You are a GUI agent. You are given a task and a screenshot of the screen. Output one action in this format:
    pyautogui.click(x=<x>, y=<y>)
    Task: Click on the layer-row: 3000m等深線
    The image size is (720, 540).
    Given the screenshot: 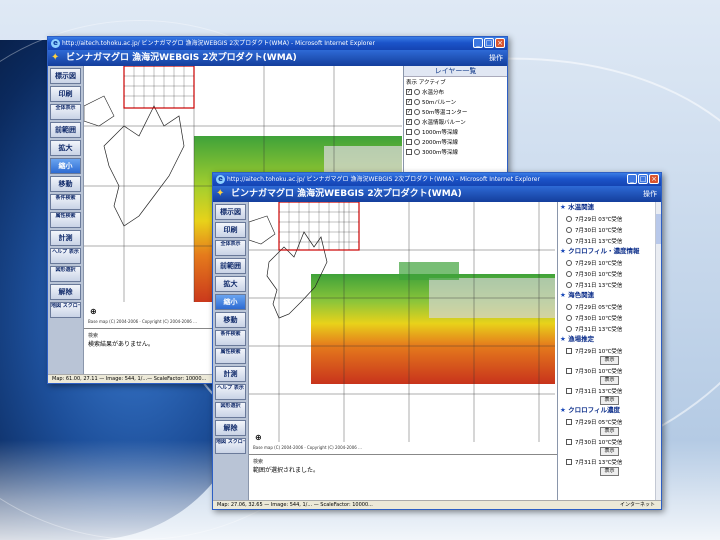 What is the action you would take?
    pyautogui.click(x=455, y=152)
    